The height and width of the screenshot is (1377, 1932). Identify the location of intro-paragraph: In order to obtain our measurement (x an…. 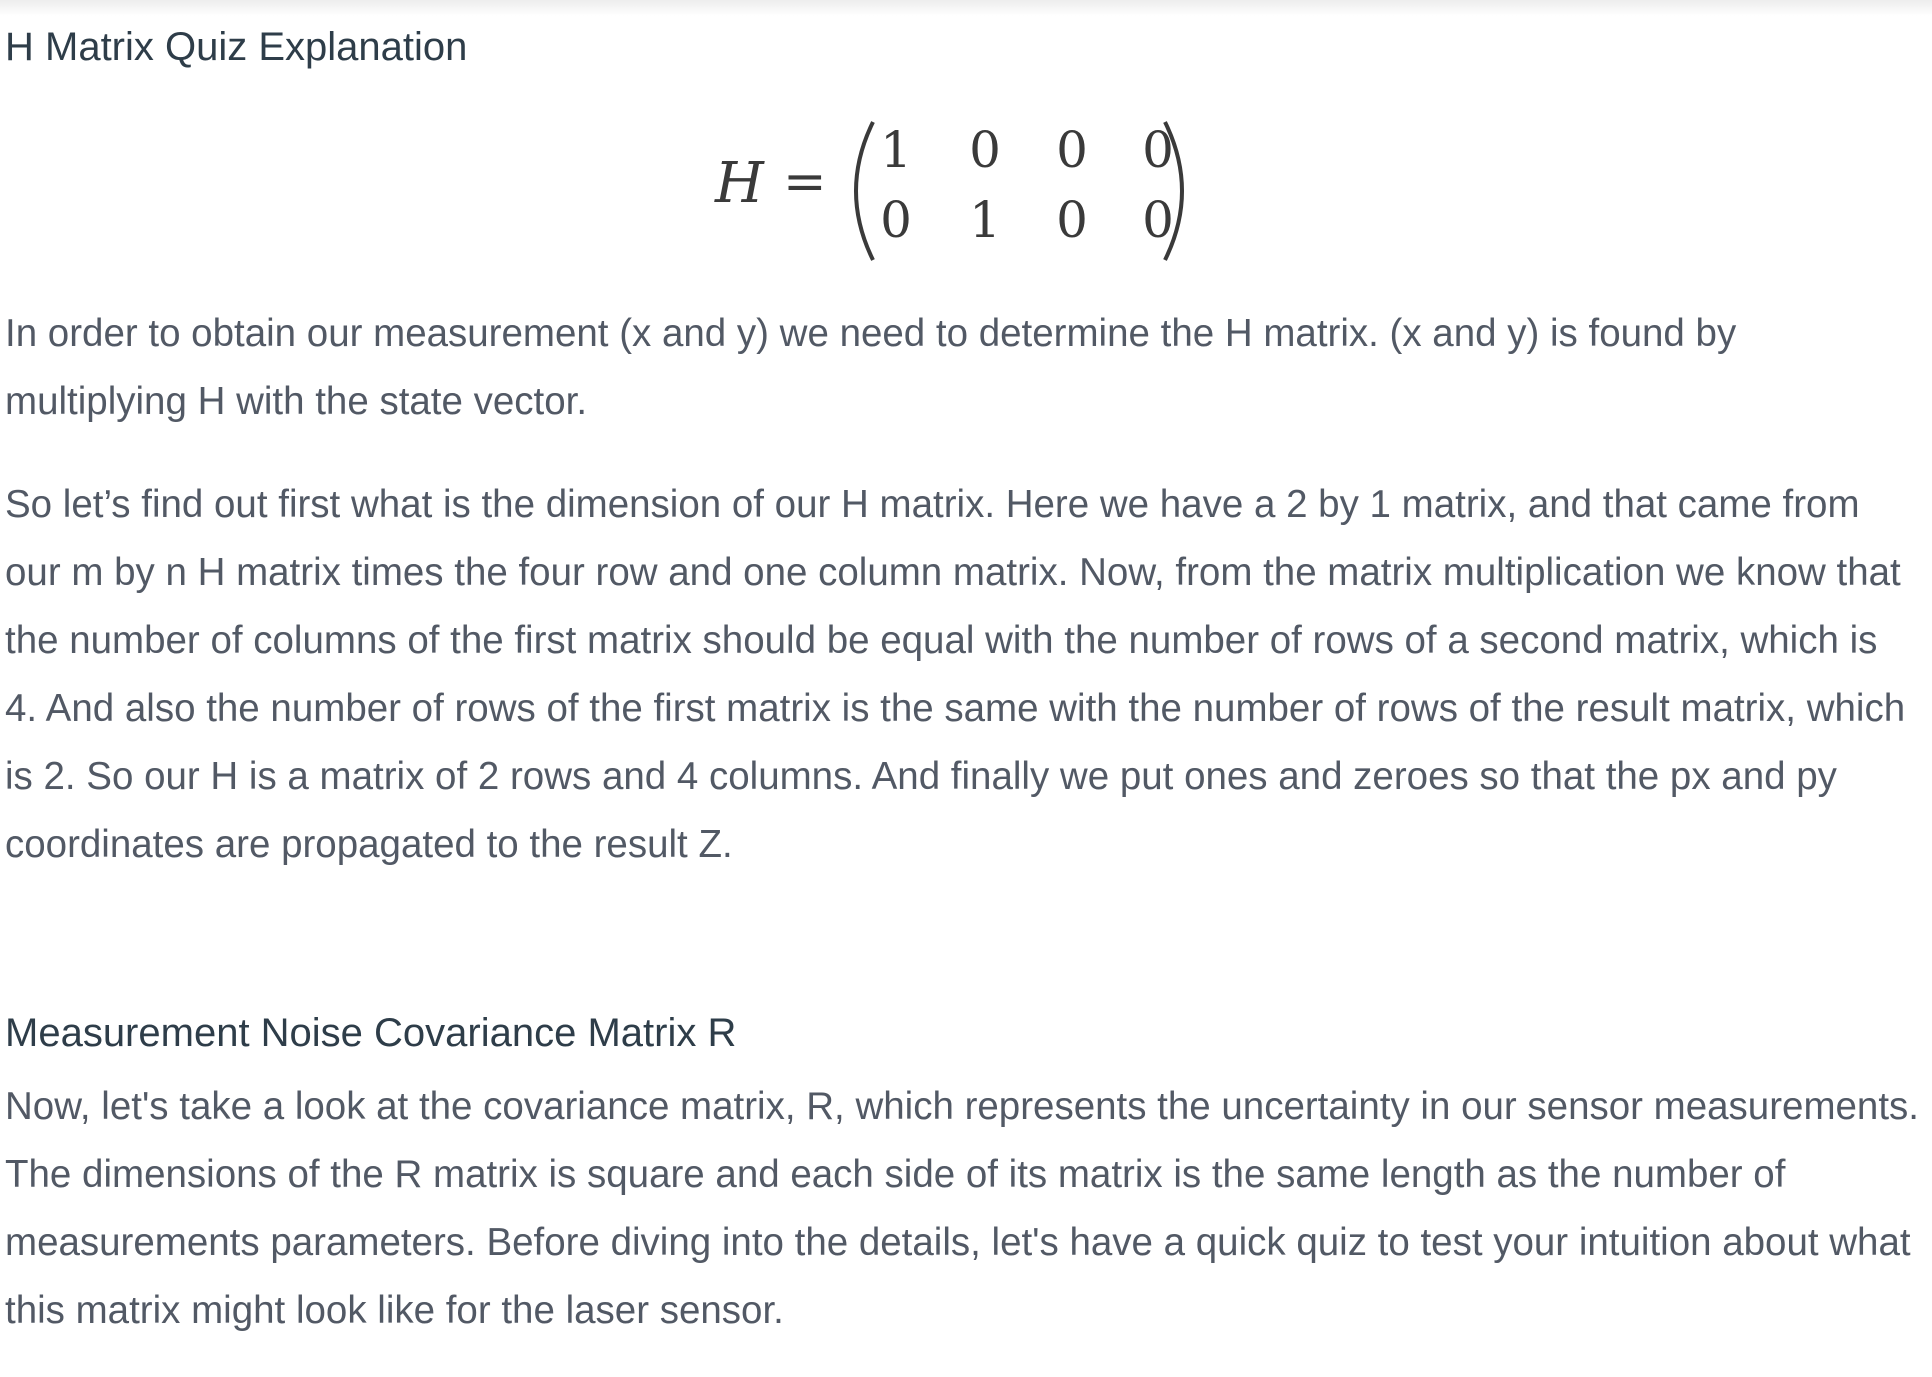
(871, 367).